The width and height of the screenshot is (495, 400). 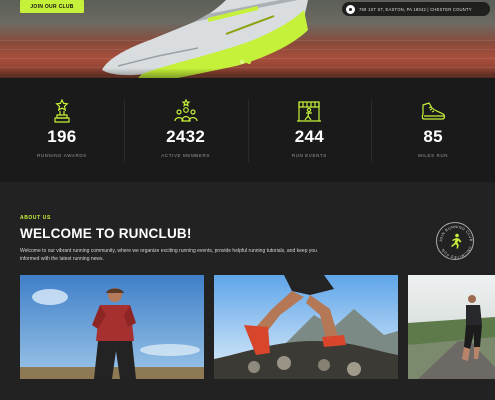 I want to click on finish-line-icon, so click(x=309, y=111).